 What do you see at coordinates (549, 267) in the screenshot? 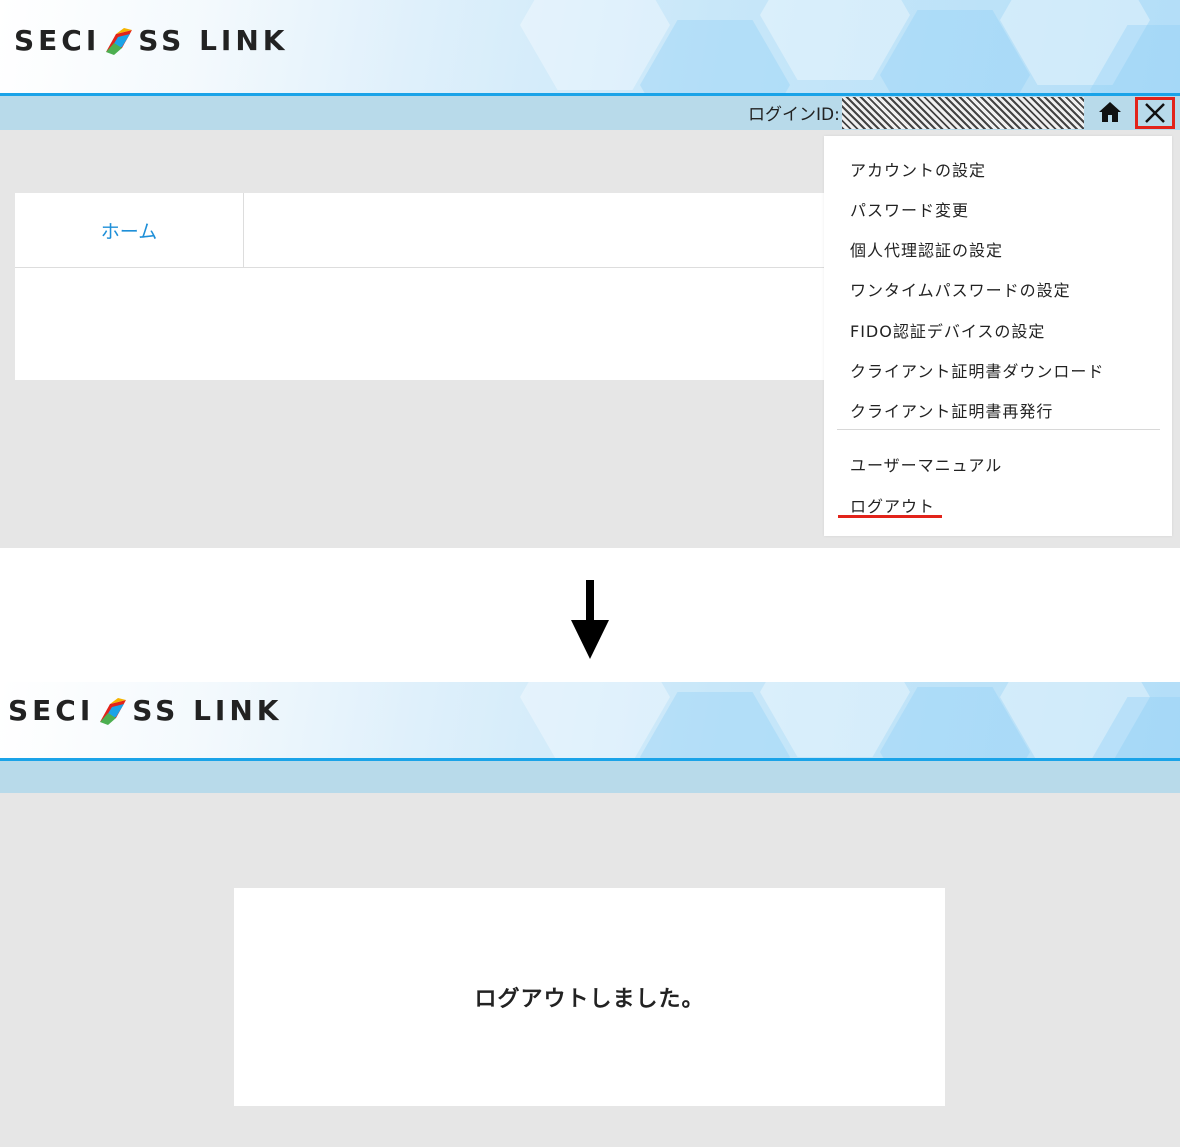
I see `tab-divider` at bounding box center [549, 267].